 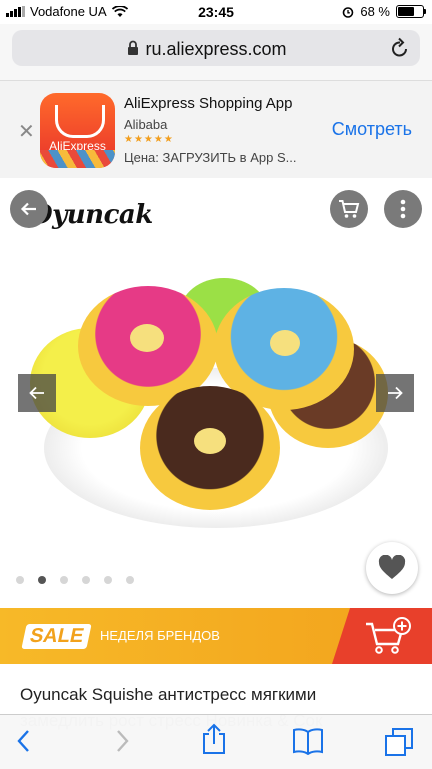 I want to click on gallery-next-button, so click(x=395, y=393).